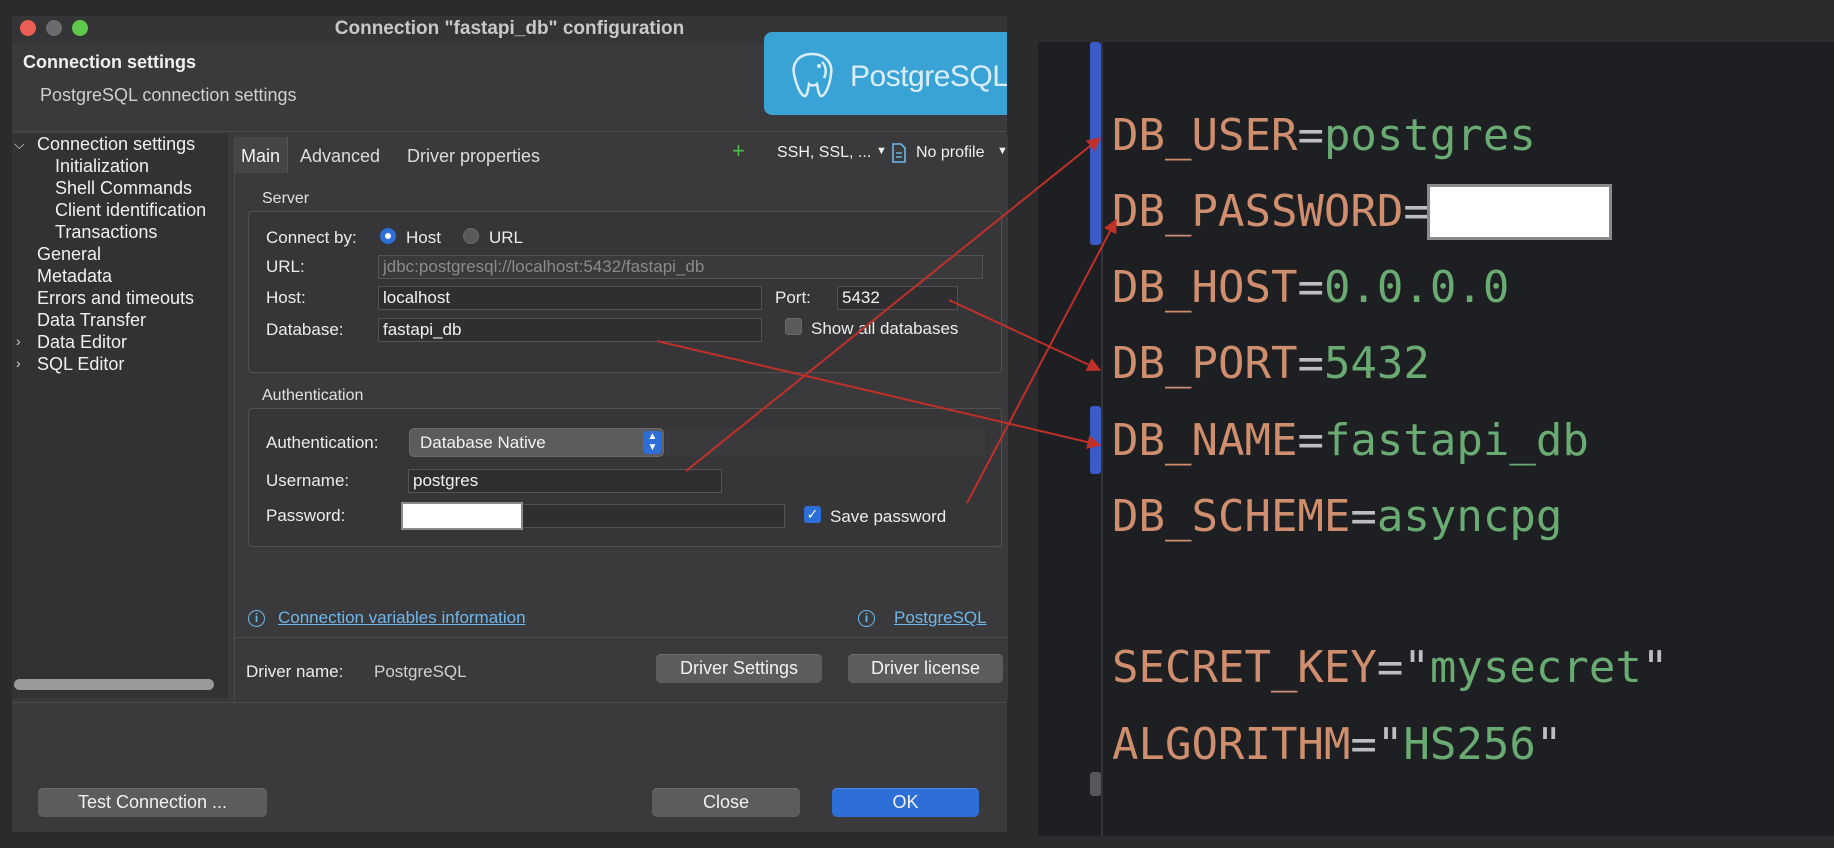 The image size is (1834, 848). I want to click on arrow-port-to-db-port, so click(1025, 335).